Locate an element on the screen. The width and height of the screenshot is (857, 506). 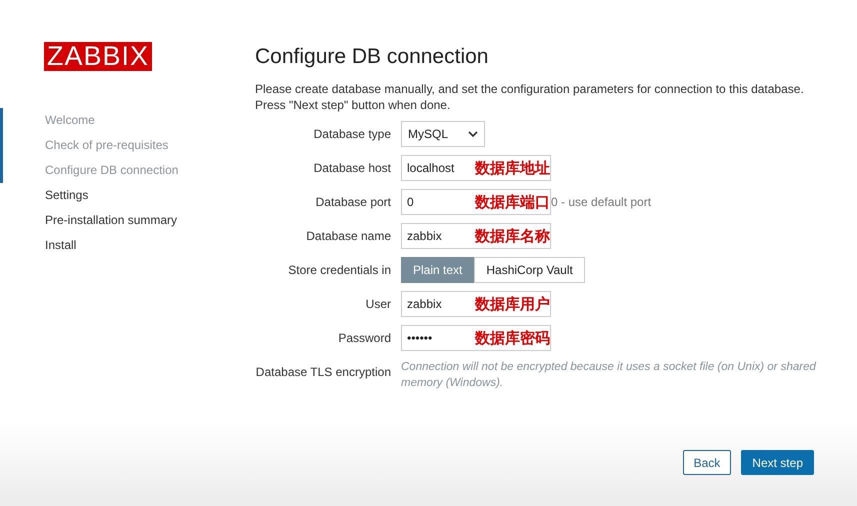
input-field: localhost 数据库地址 is located at coordinates (476, 168).